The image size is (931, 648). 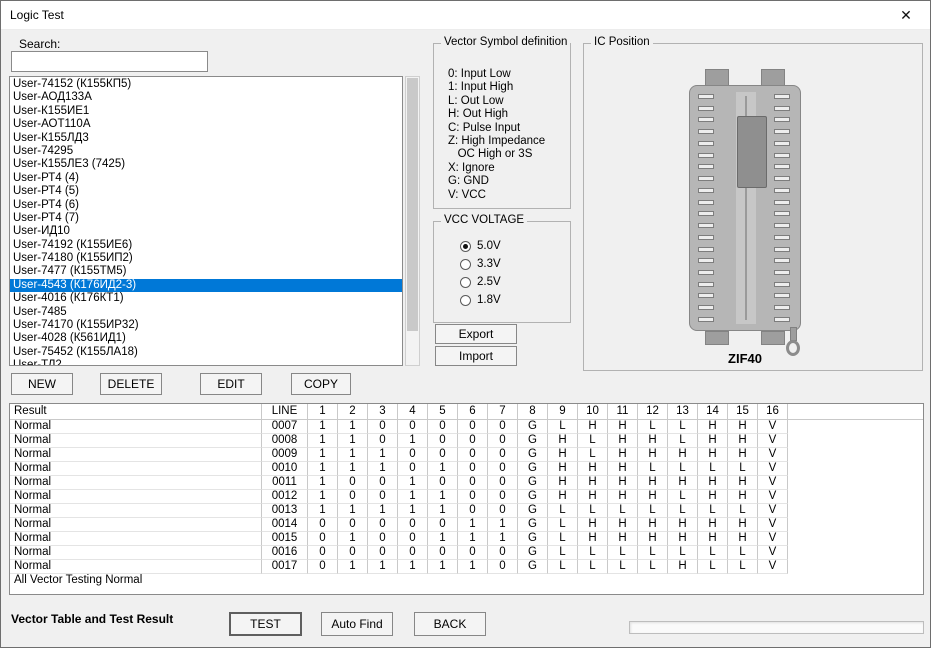 I want to click on copy-button: COPY, so click(x=321, y=384).